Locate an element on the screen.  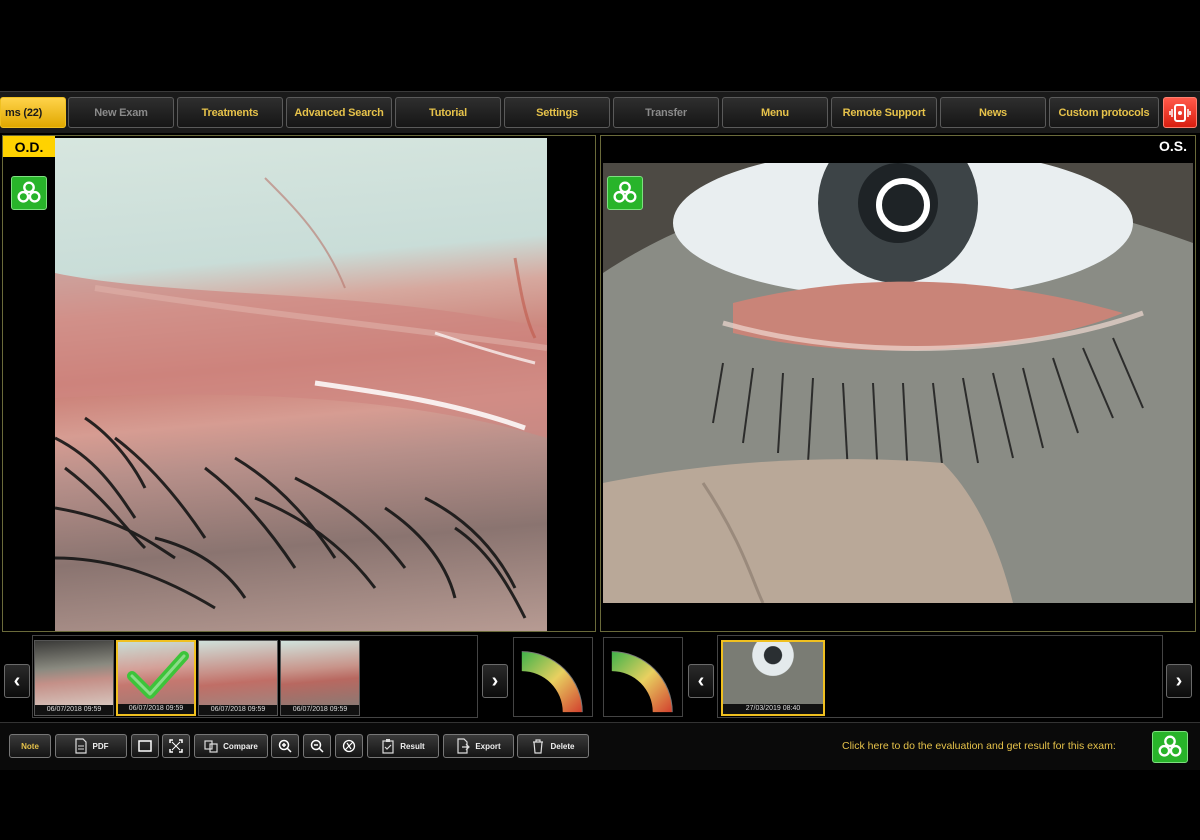
pdf-button: PDF is located at coordinates (91, 746).